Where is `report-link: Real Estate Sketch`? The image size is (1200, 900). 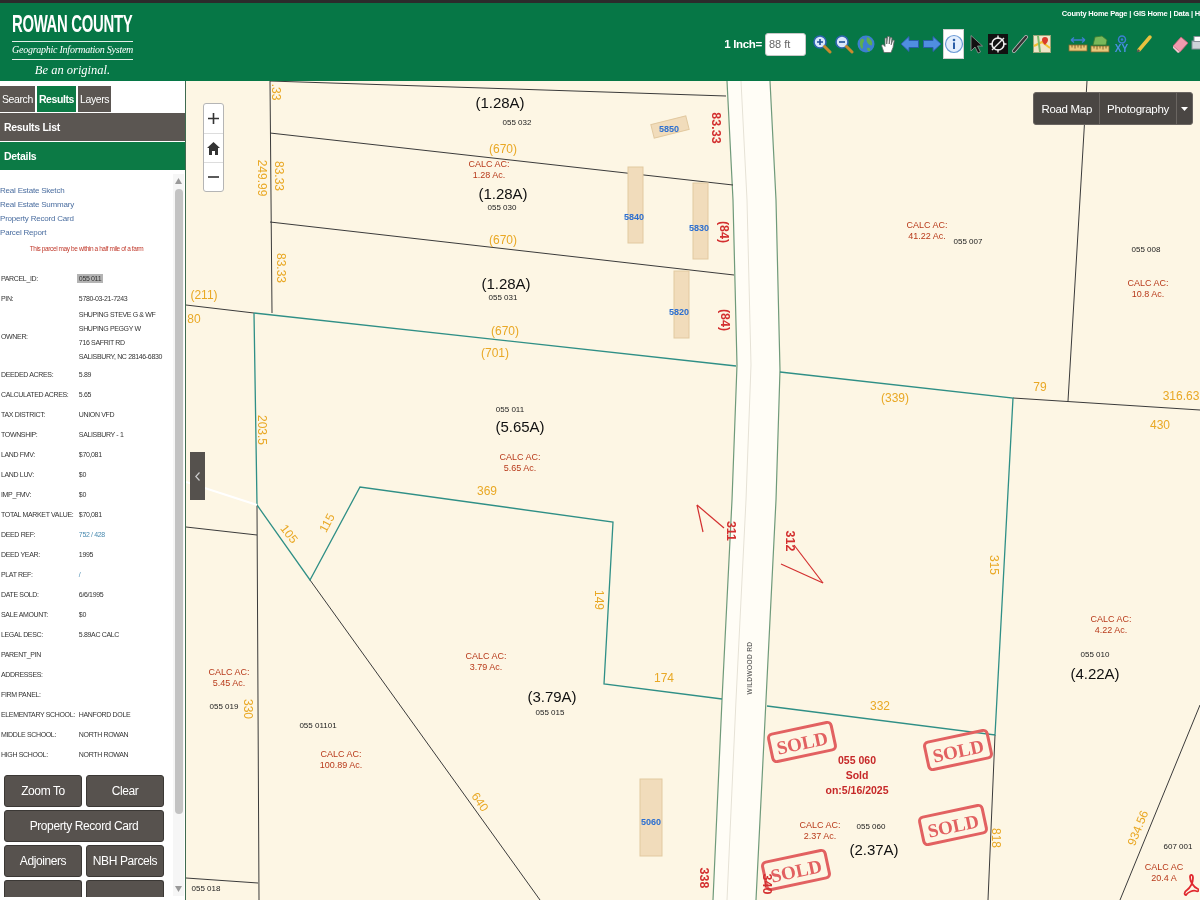
report-link: Real Estate Sketch is located at coordinates (32, 191).